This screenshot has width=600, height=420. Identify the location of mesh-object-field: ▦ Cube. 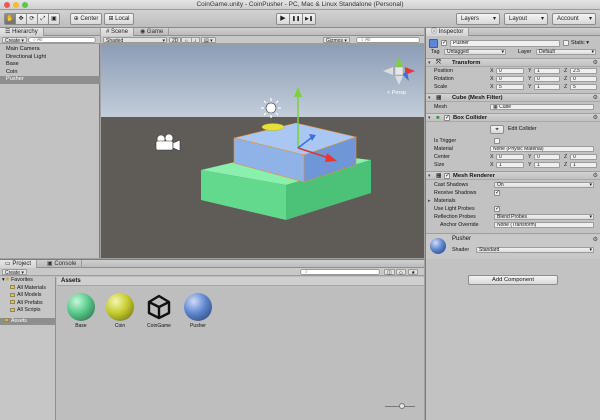
(542, 107).